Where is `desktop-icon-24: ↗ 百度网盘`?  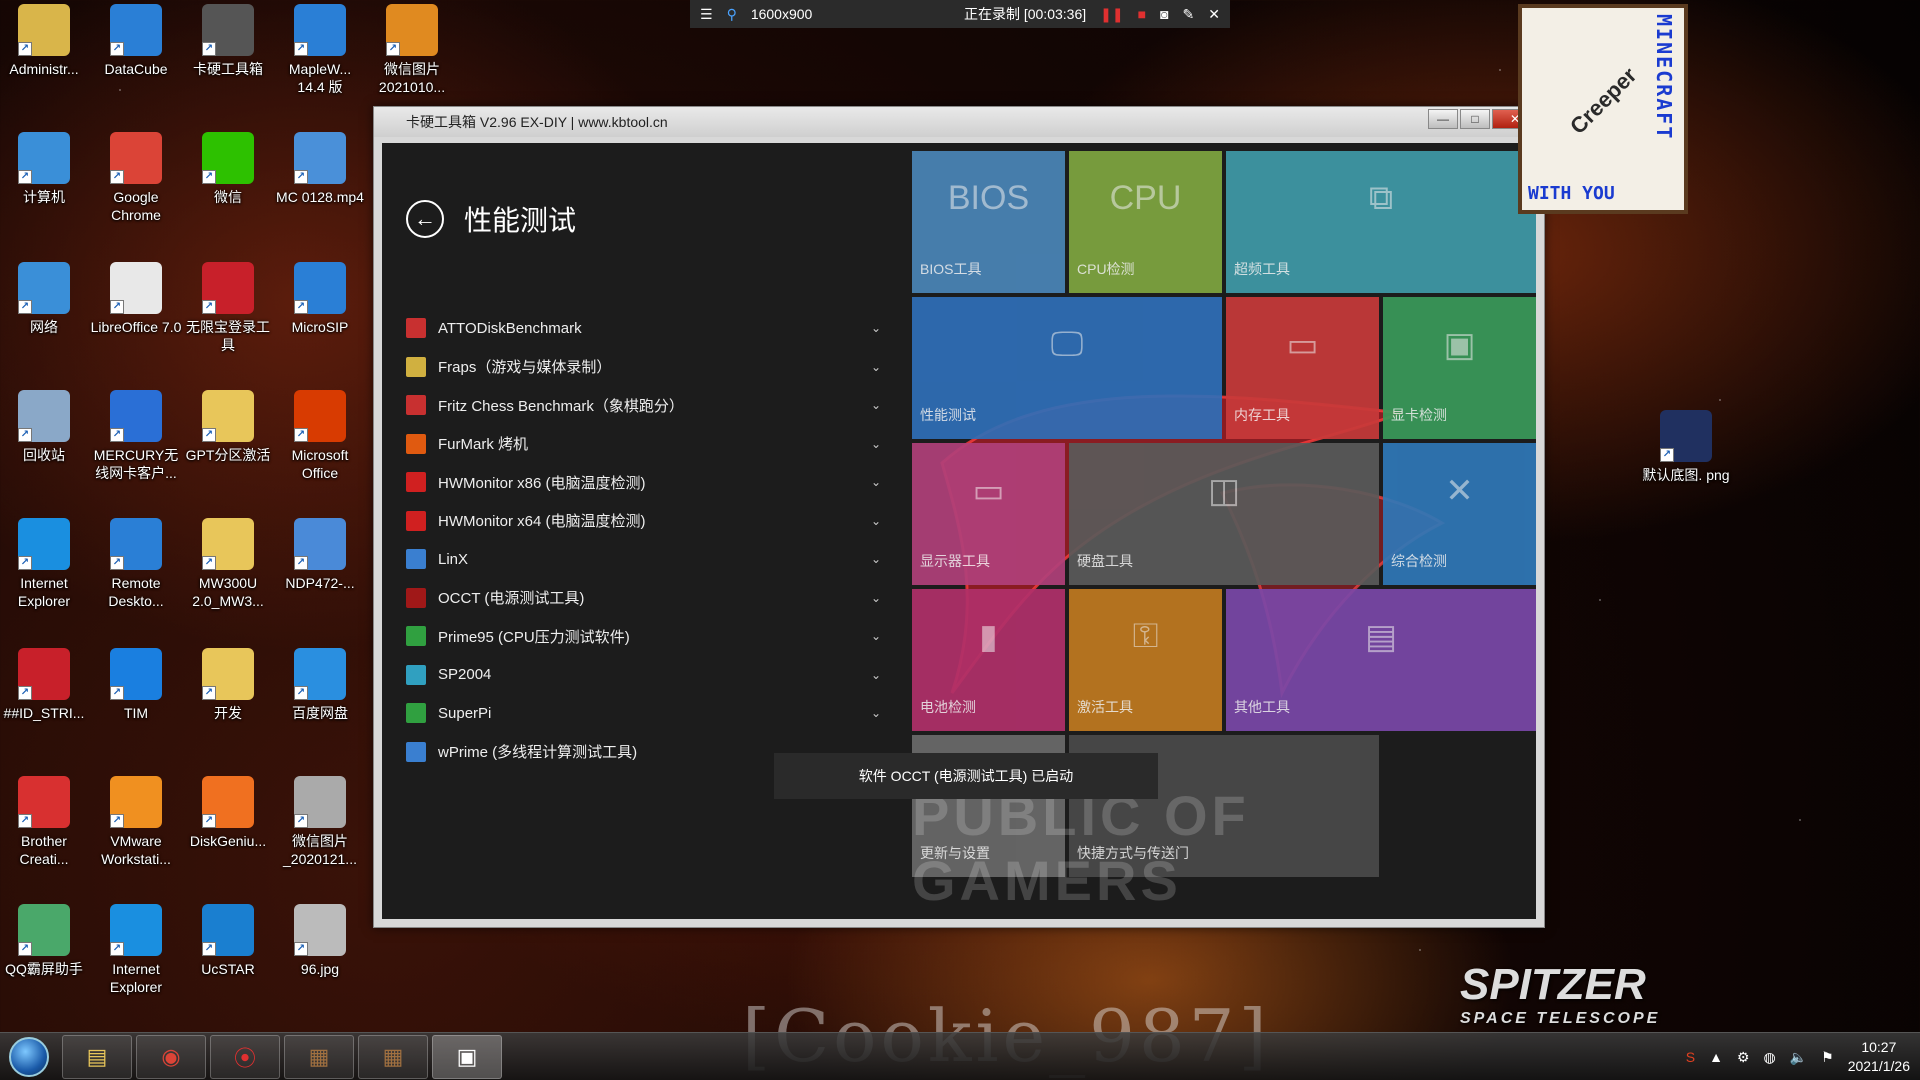 desktop-icon-24: ↗ 百度网盘 is located at coordinates (320, 685).